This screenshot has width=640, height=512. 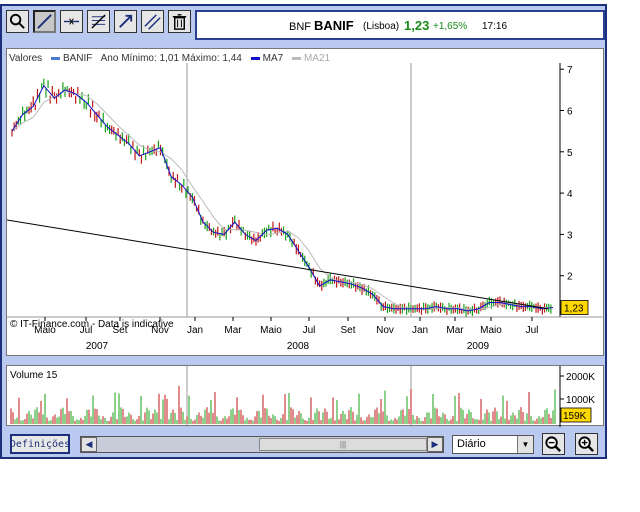 What do you see at coordinates (495, 26) in the screenshot?
I see `quote-time: 17:16` at bounding box center [495, 26].